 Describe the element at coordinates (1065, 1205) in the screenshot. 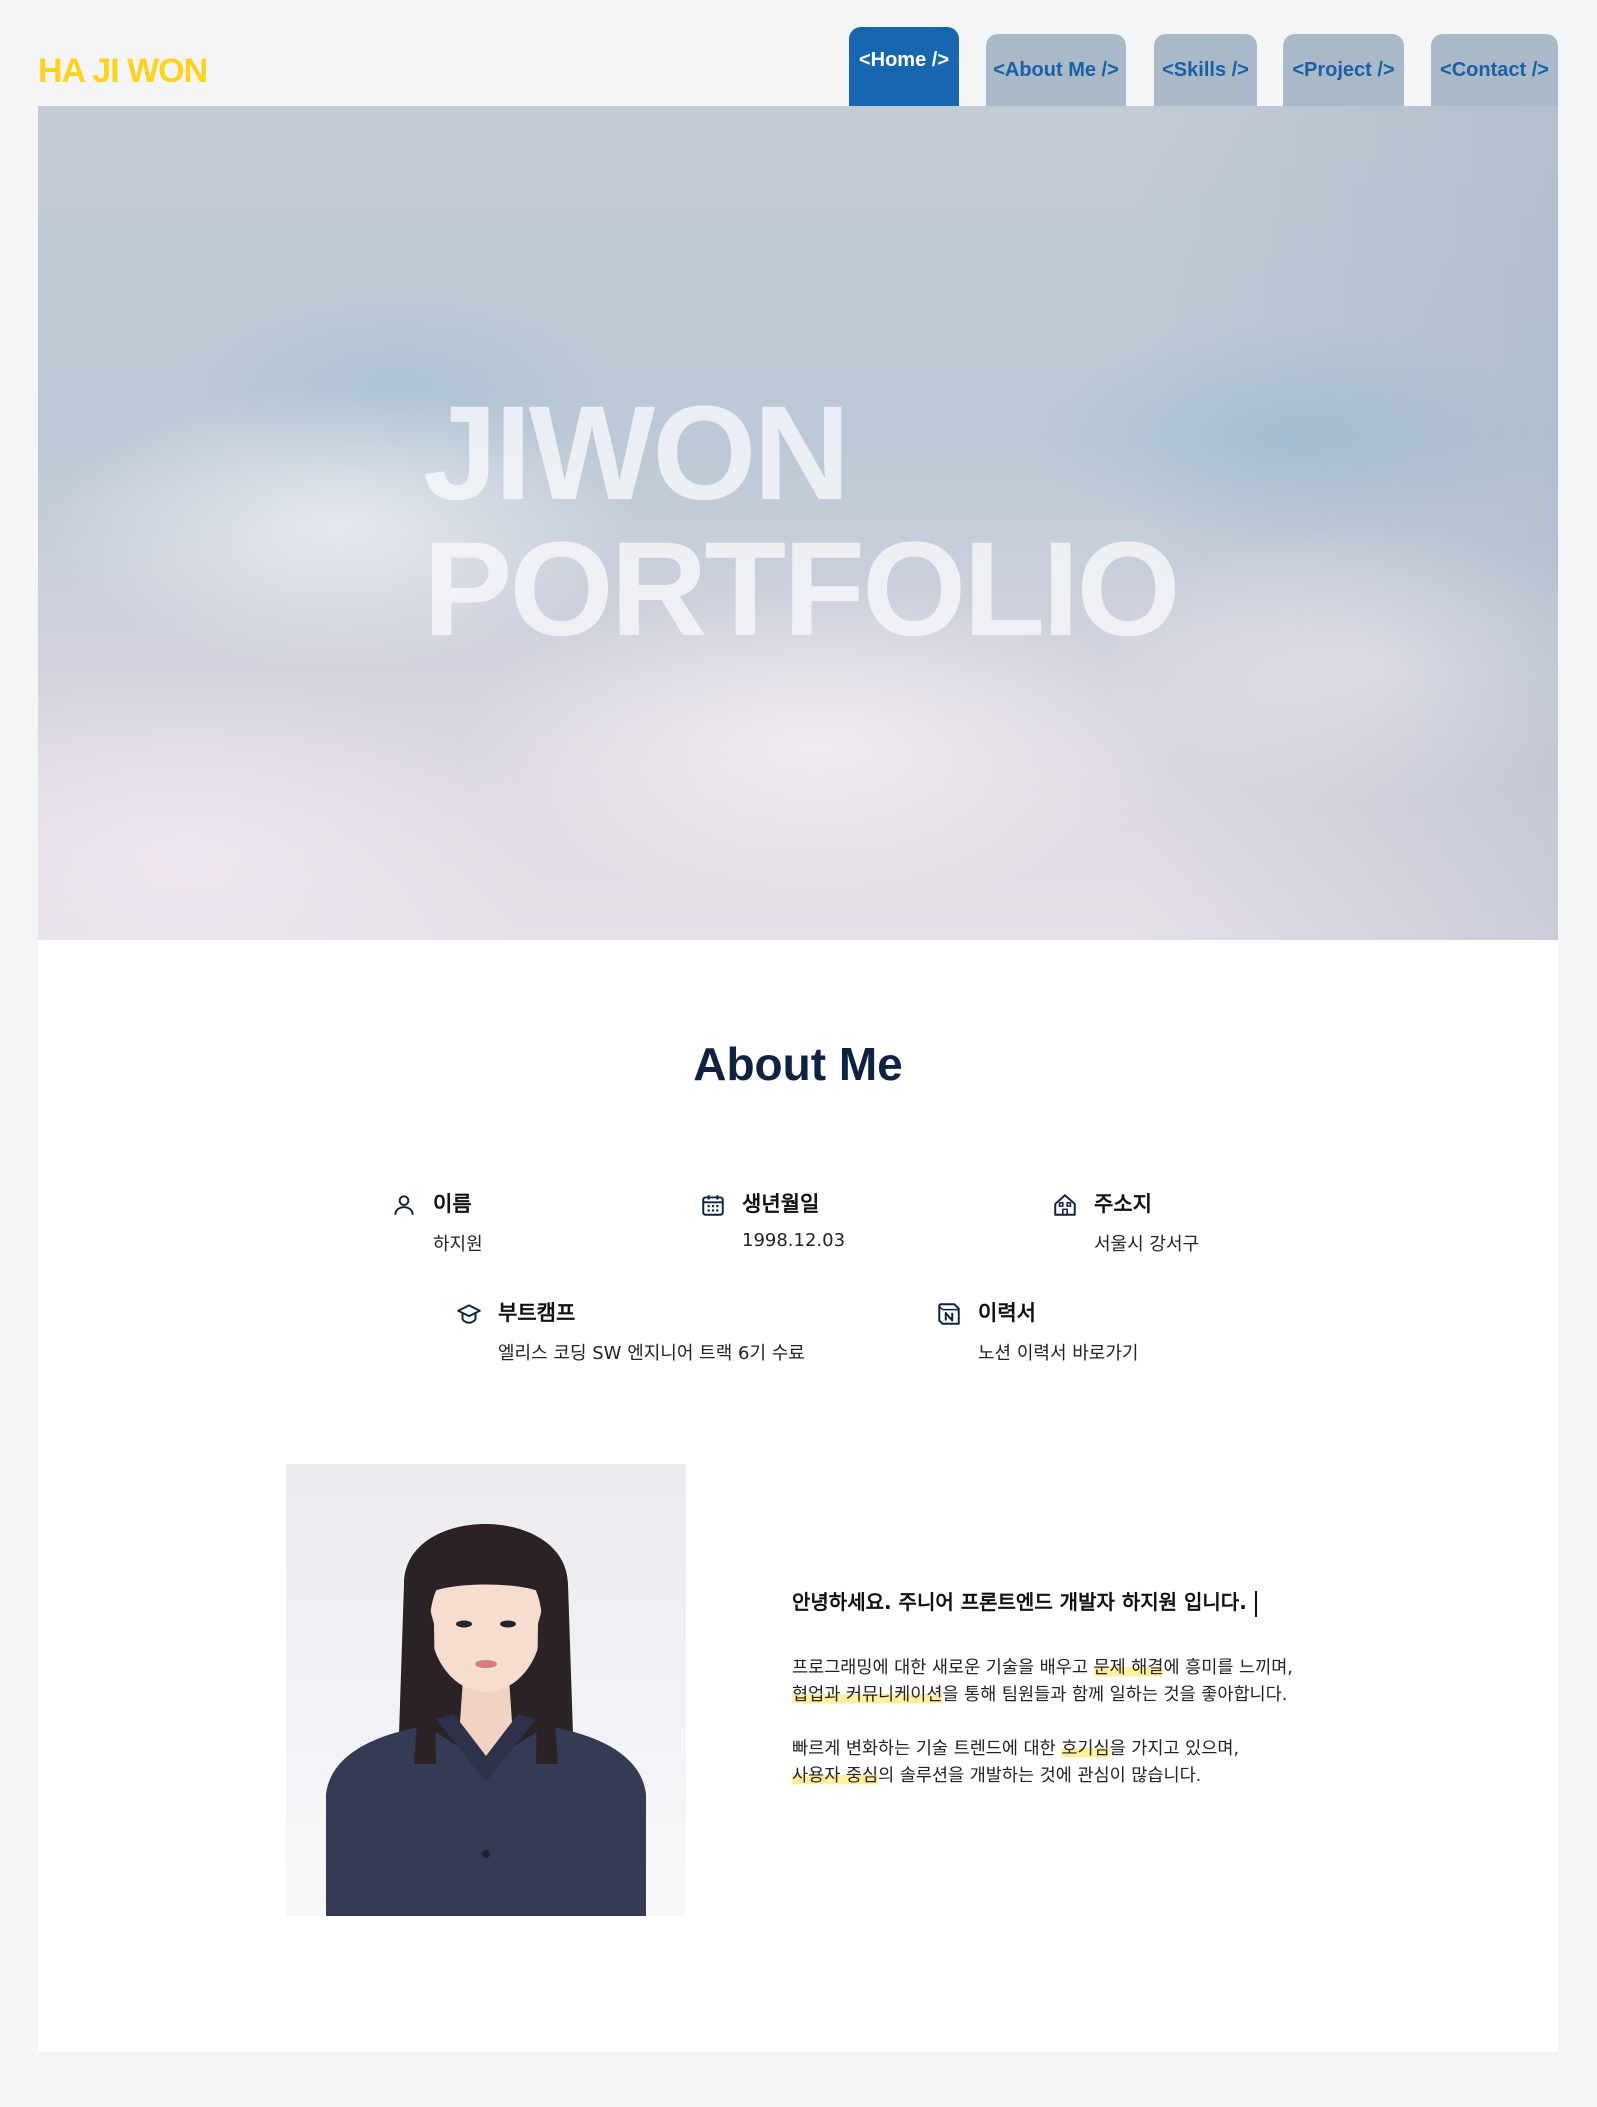

I see `building-icon` at that location.